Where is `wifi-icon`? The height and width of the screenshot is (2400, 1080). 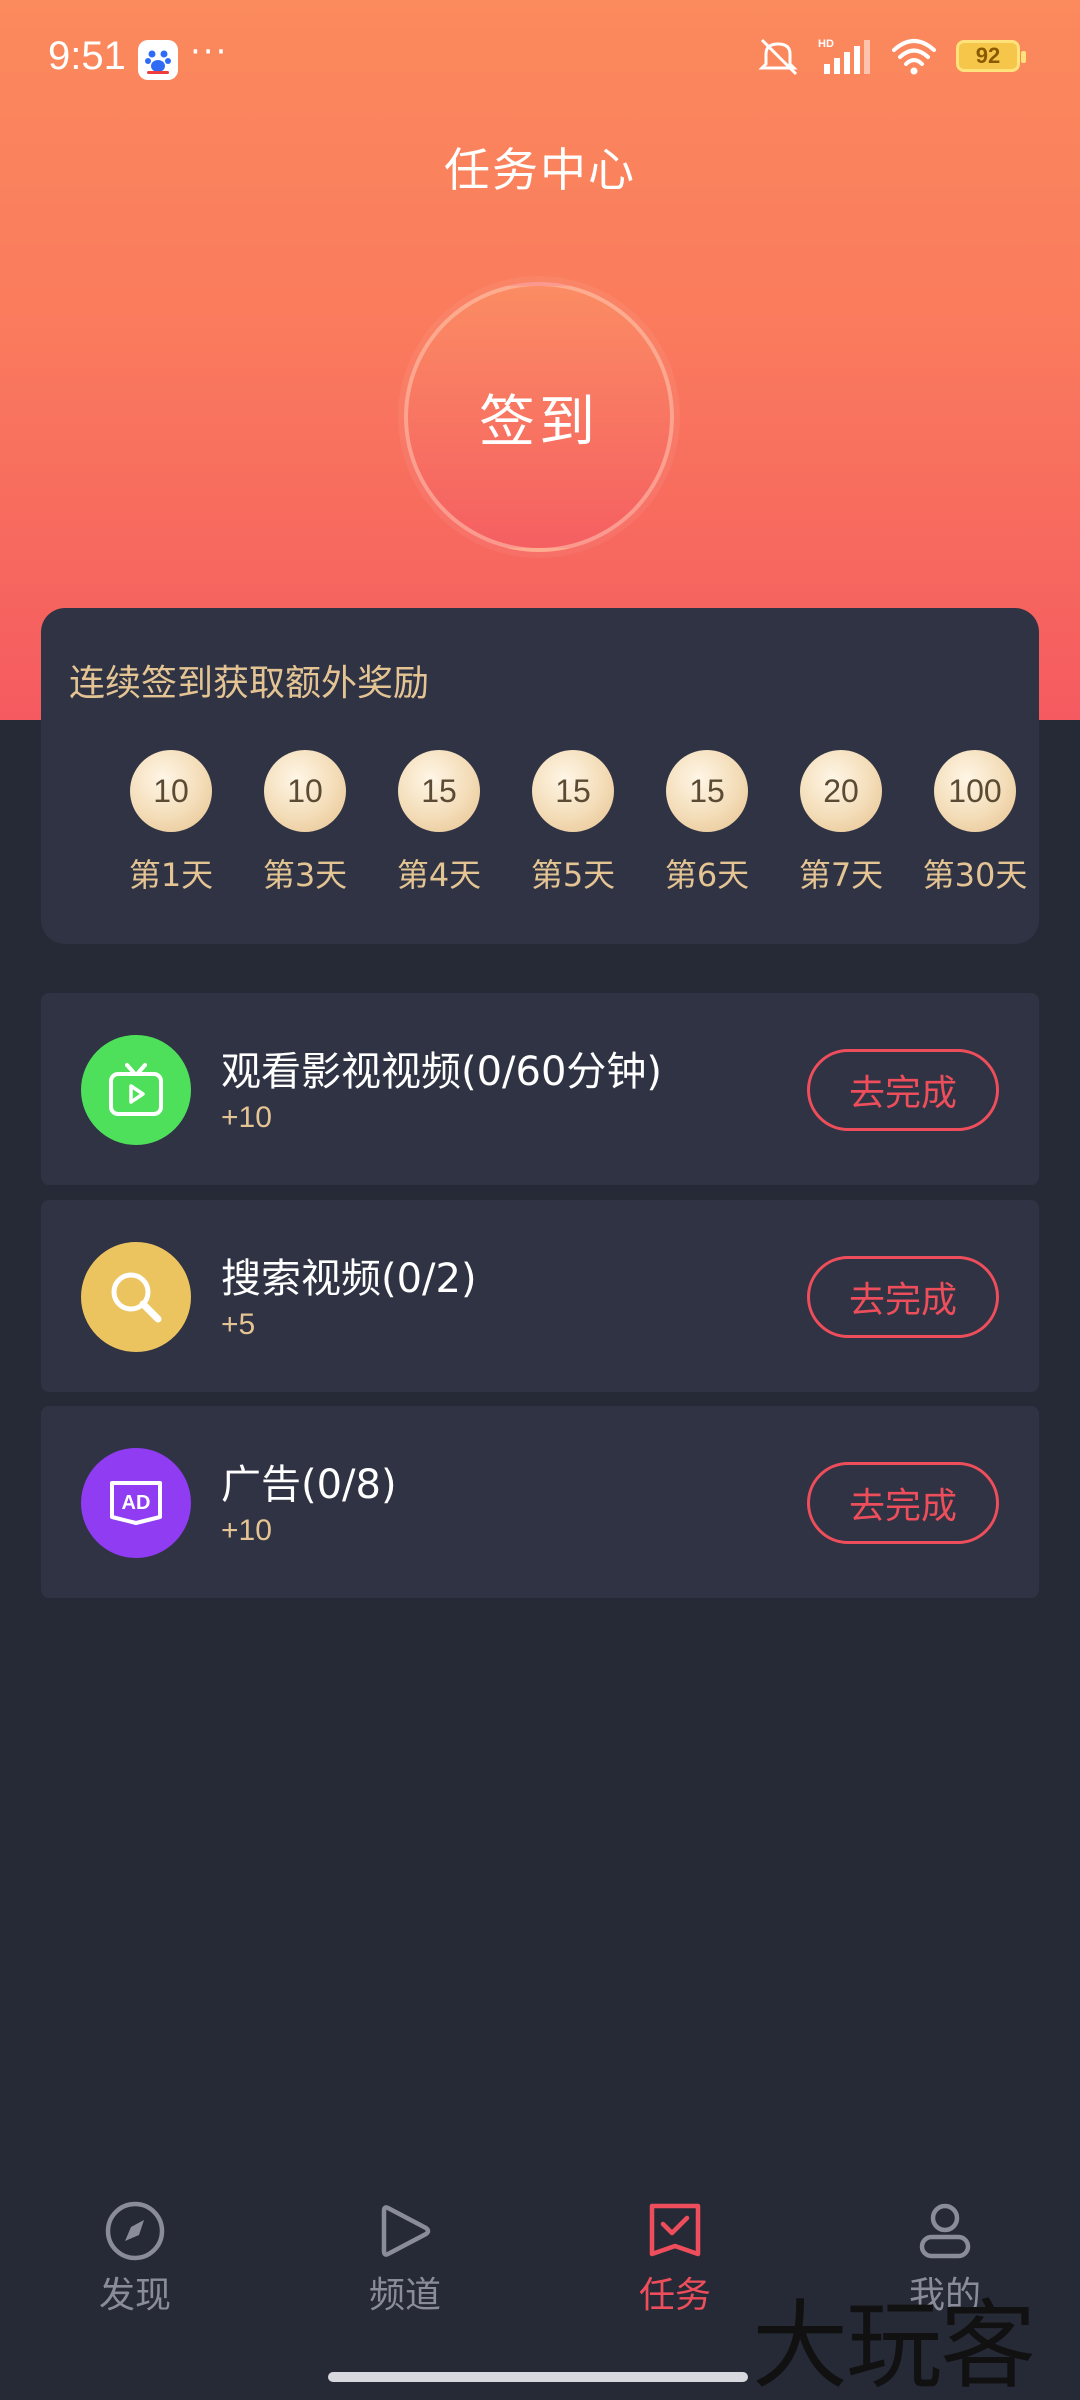
wifi-icon is located at coordinates (914, 57).